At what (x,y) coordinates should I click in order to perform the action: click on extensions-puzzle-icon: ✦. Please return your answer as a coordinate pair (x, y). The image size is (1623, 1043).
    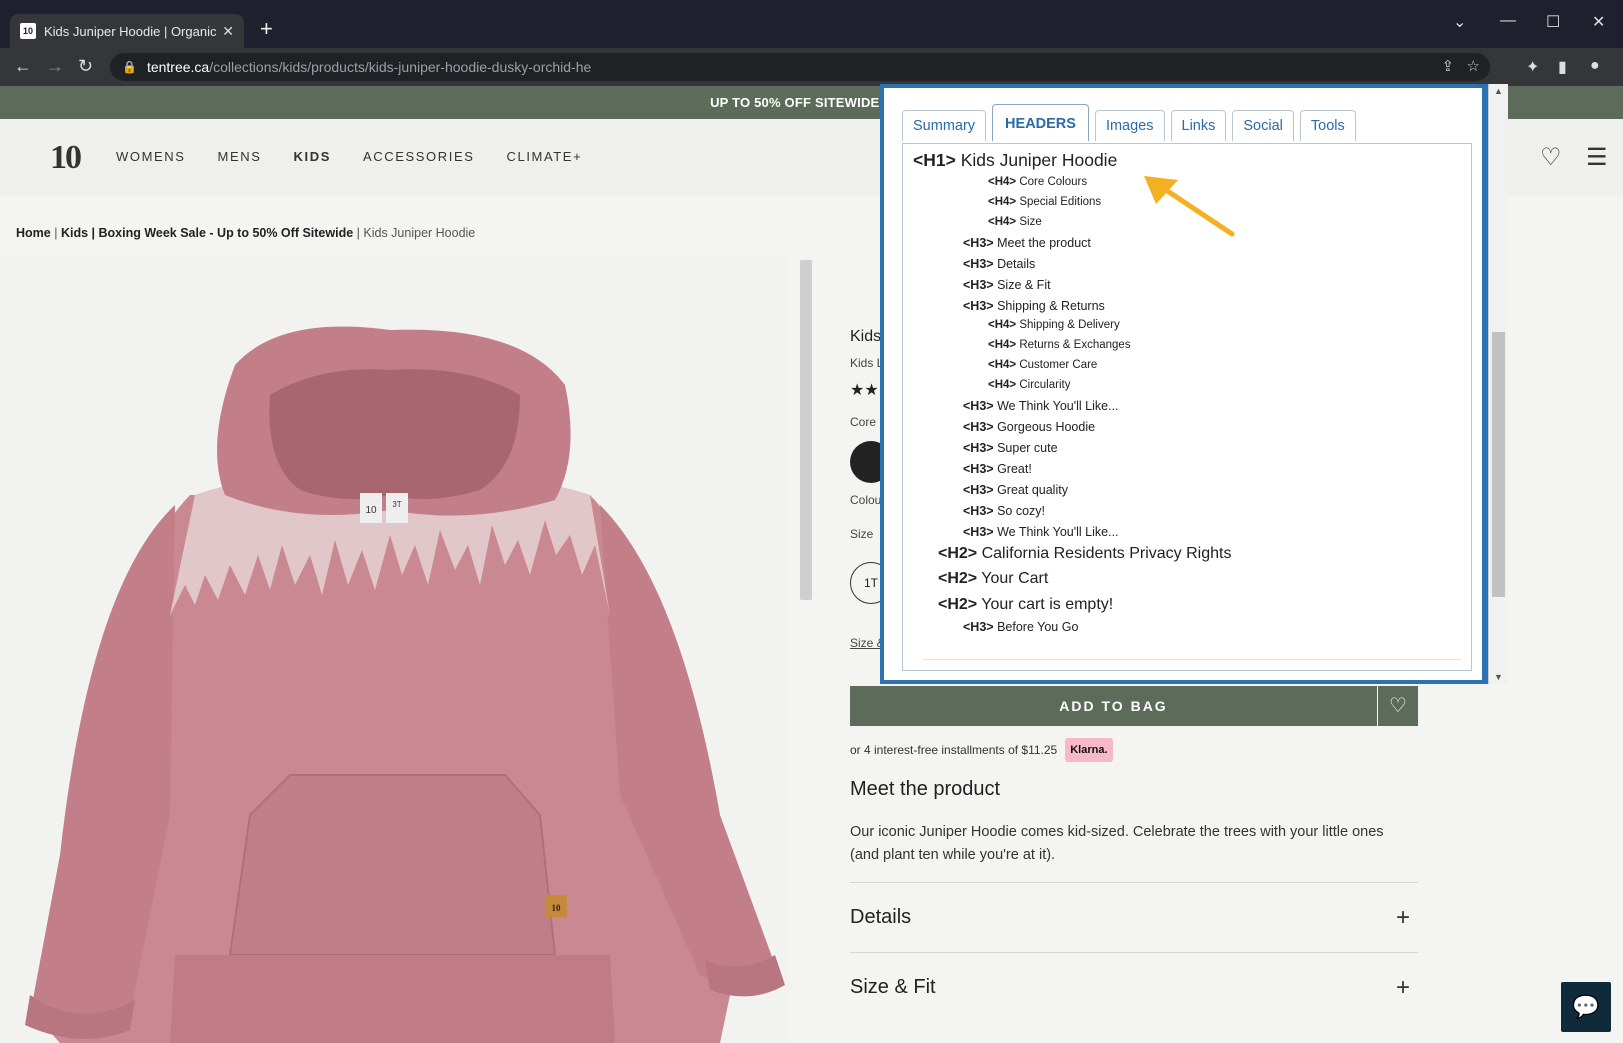
    Looking at the image, I should click on (1532, 67).